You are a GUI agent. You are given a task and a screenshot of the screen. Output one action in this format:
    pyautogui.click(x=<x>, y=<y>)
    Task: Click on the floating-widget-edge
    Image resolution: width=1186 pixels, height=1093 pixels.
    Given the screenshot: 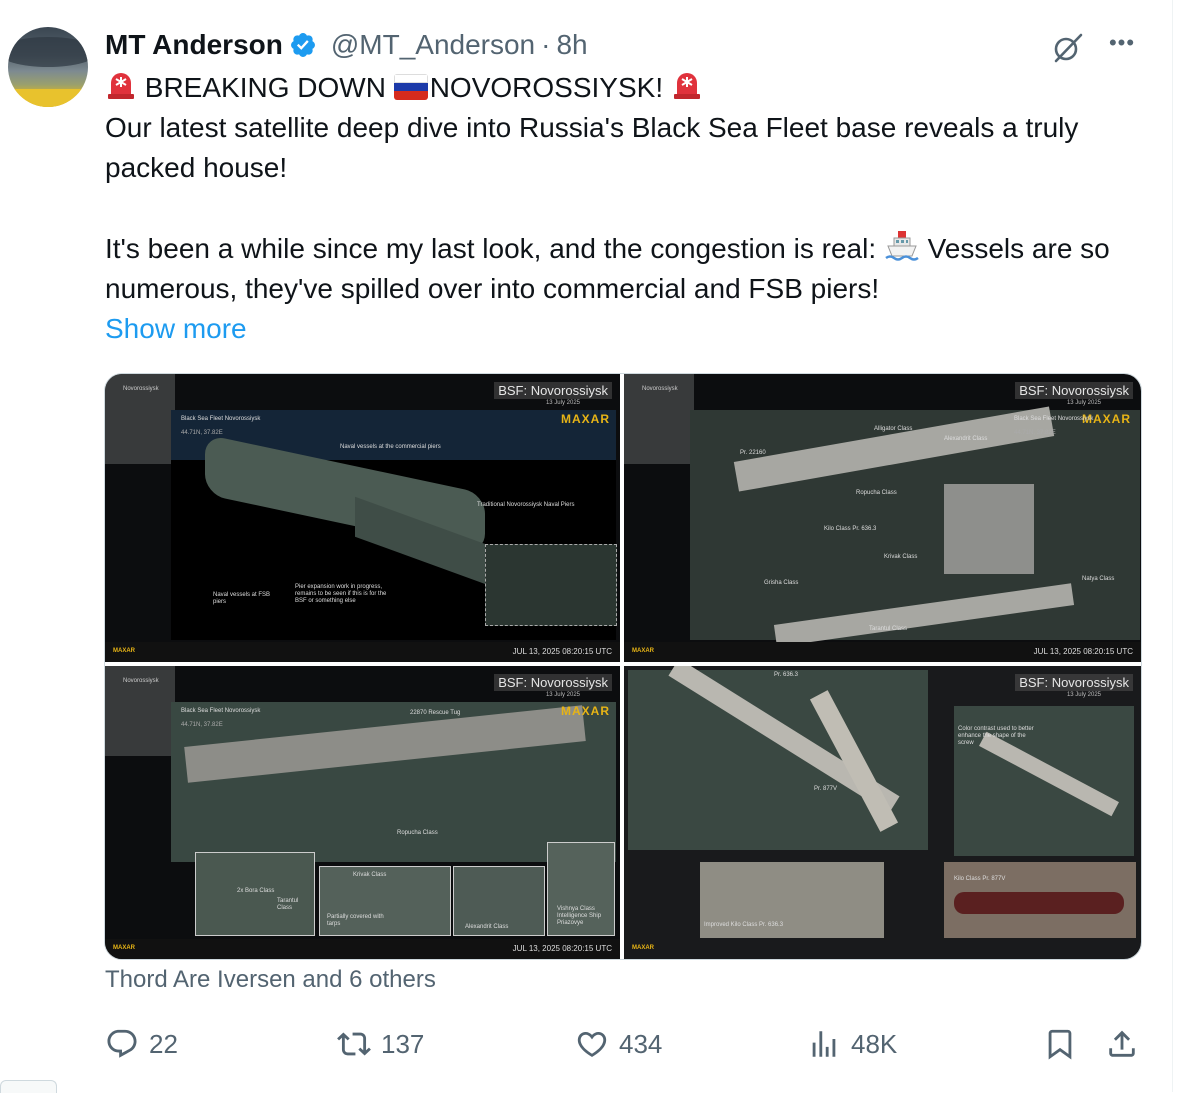 What is the action you would take?
    pyautogui.click(x=28, y=1086)
    